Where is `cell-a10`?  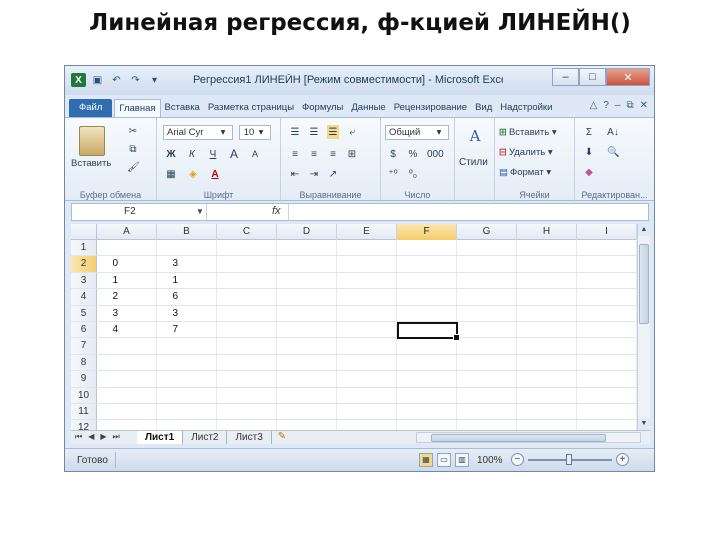
cell-a10 is located at coordinates (127, 395).